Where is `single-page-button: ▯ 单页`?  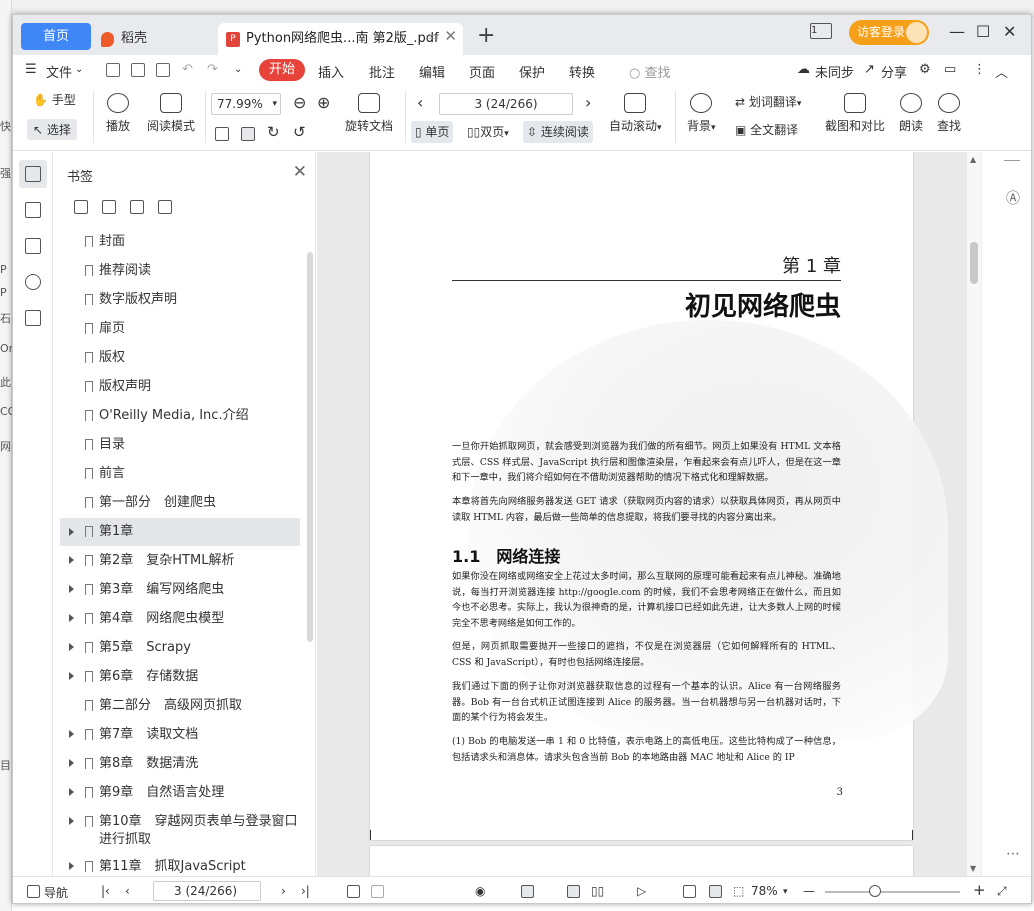
single-page-button: ▯ 单页 is located at coordinates (432, 132).